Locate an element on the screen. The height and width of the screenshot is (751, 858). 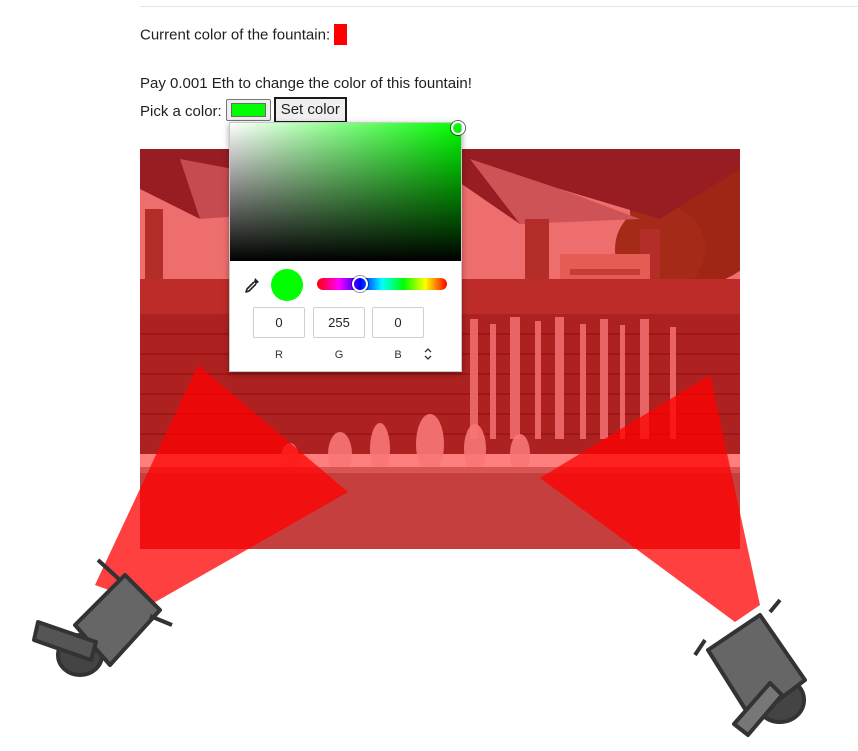
g-input: 255 is located at coordinates (339, 322).